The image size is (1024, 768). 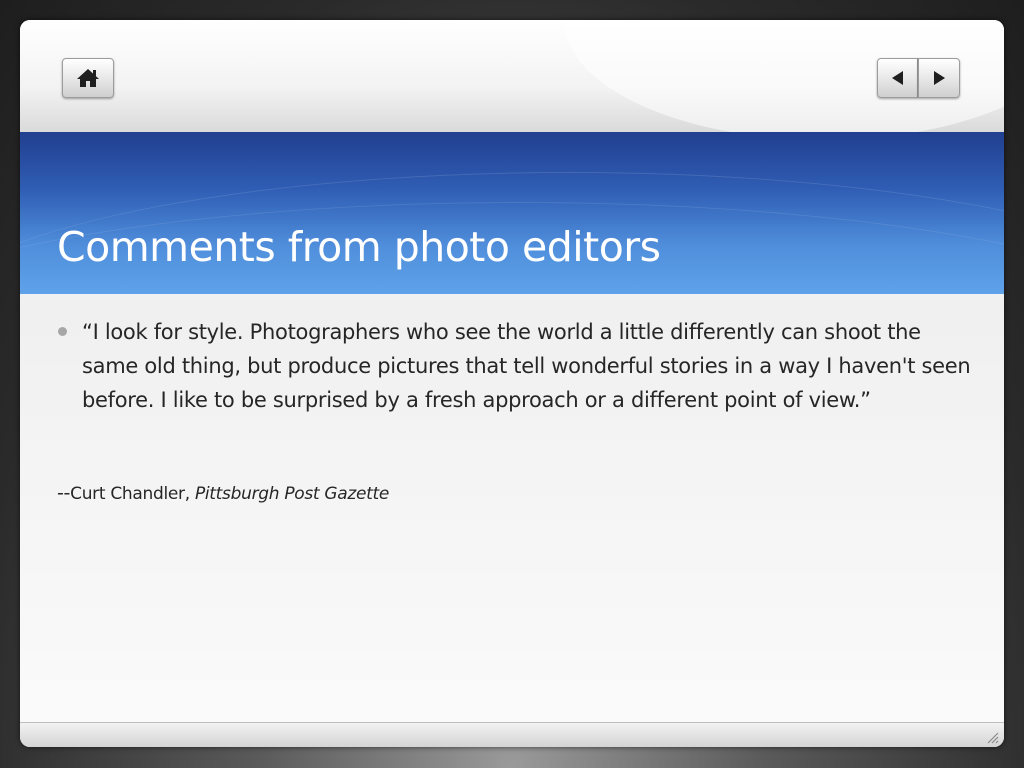 I want to click on attribution: --Curt Chandler, Pittsburgh Post Gazette, so click(x=223, y=493).